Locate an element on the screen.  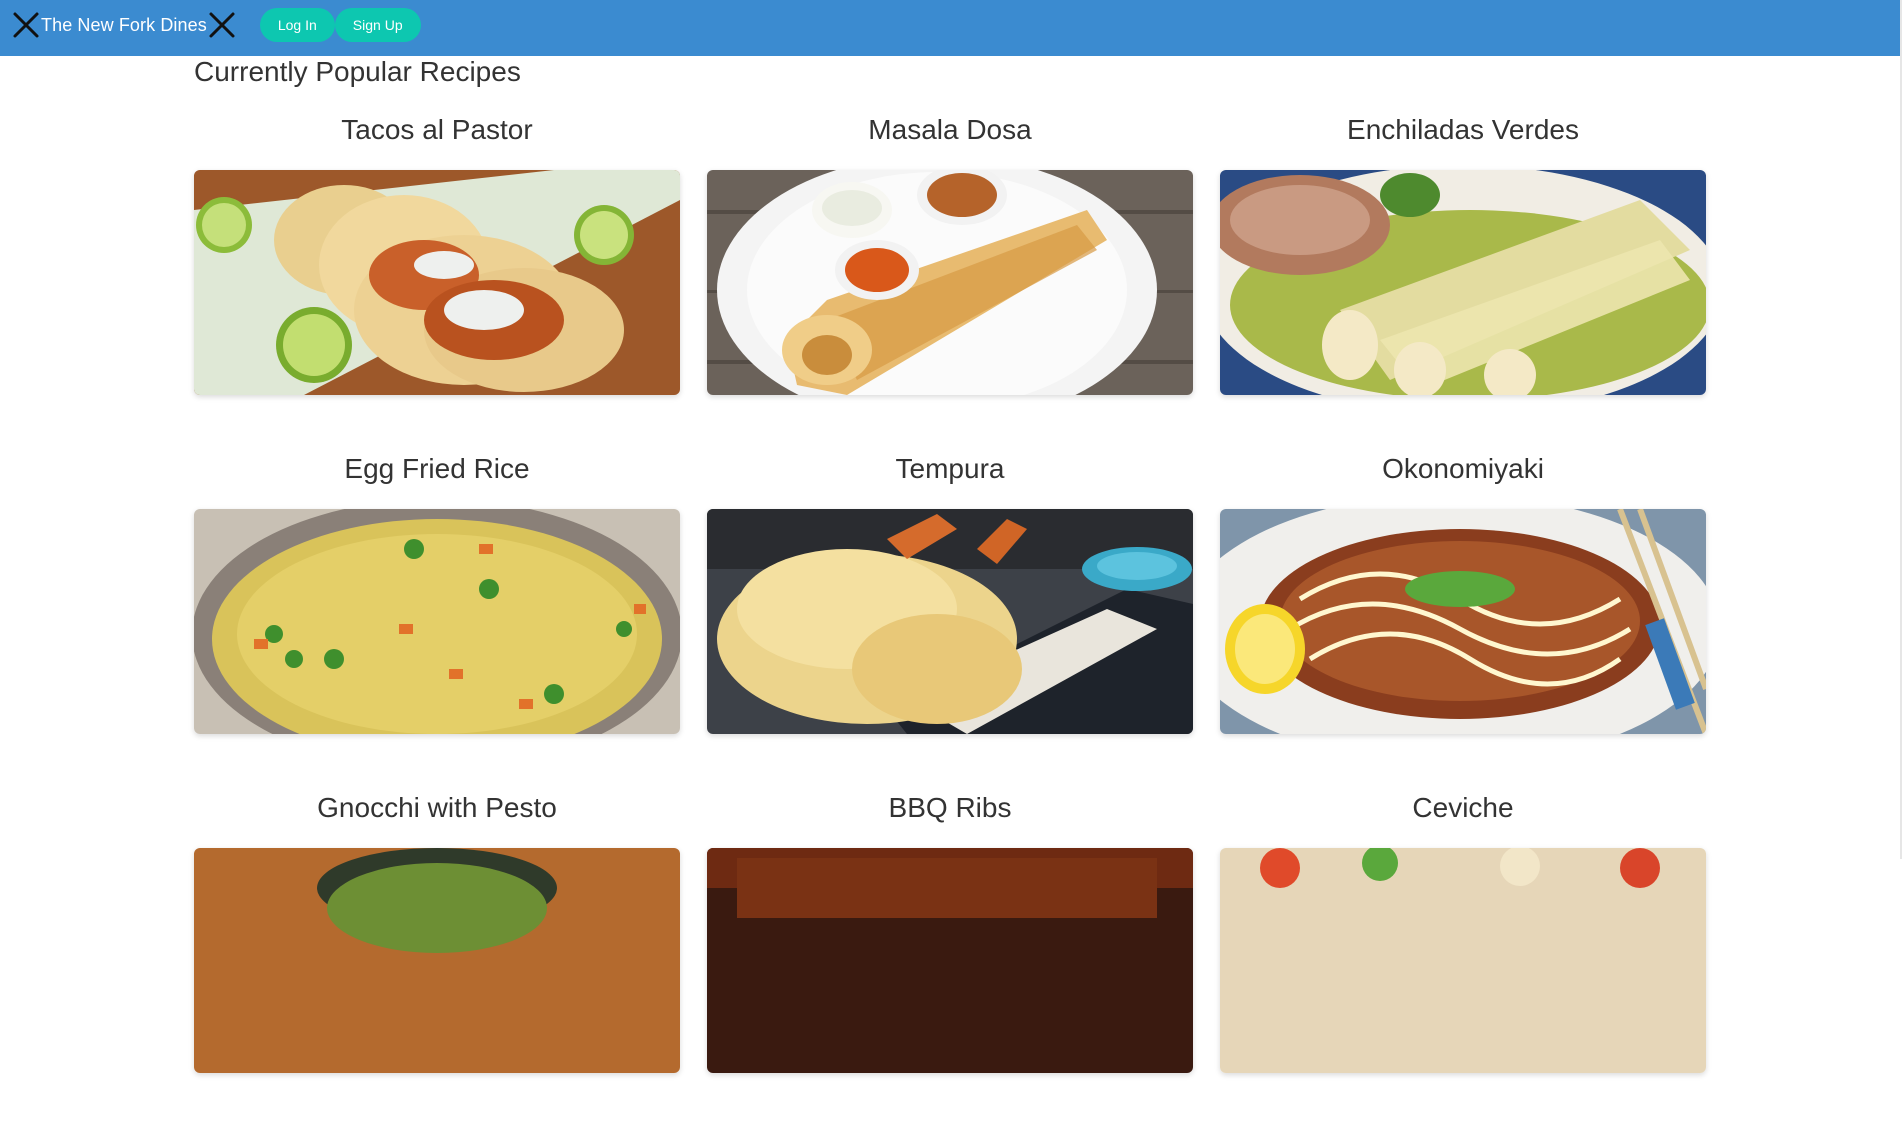
okonomiyaki-photo is located at coordinates (1463, 621).